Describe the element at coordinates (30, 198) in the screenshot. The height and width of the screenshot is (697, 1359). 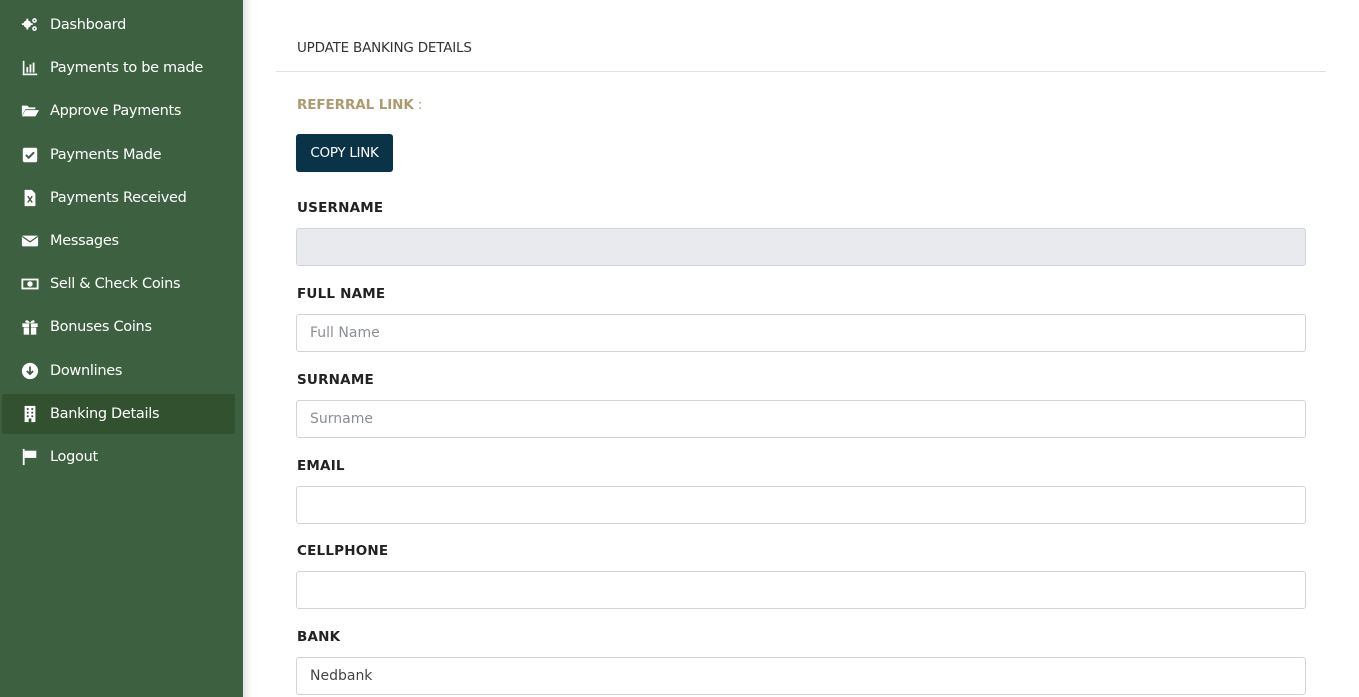
I see `file-excel-icon` at that location.